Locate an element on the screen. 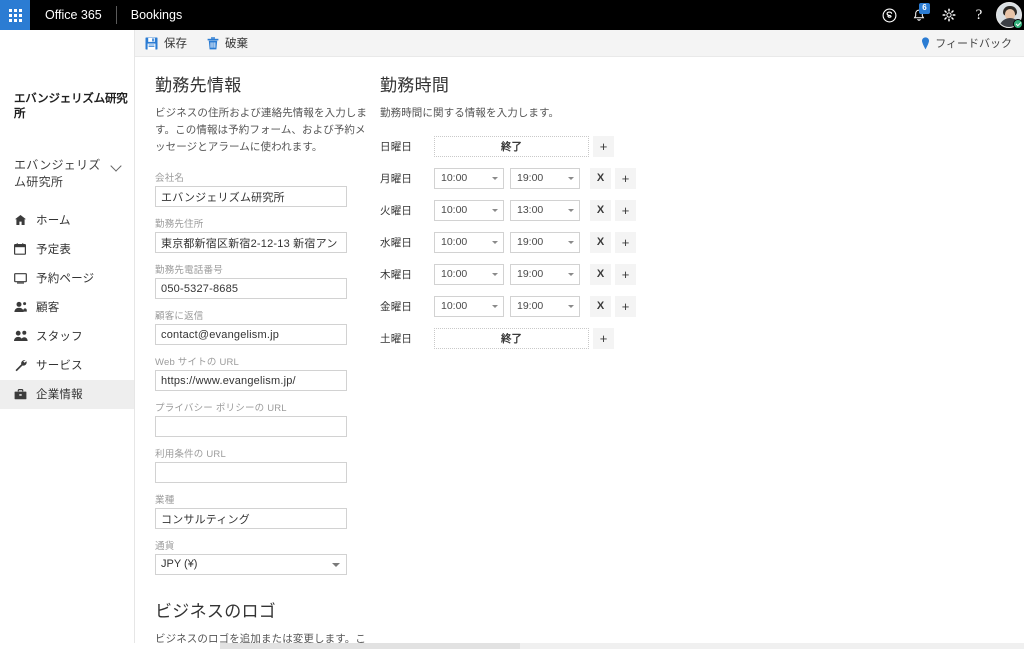  end-time-thursday-select: 19:00 is located at coordinates (545, 274).